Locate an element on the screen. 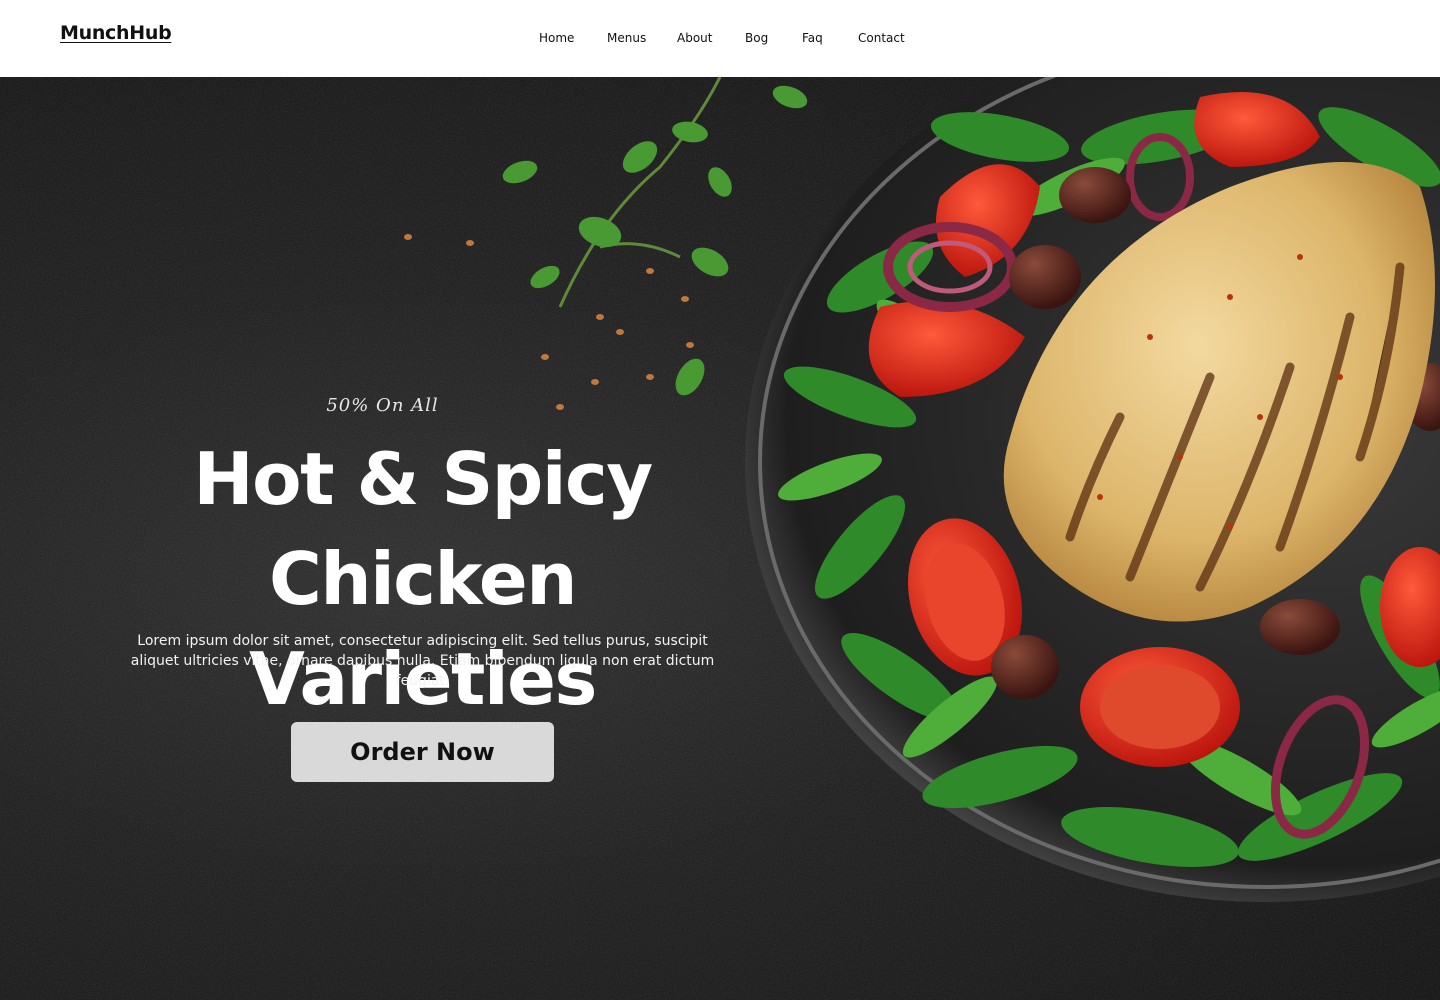  main-nav: Home Menus About Bog Faq Contact is located at coordinates (720, 41).